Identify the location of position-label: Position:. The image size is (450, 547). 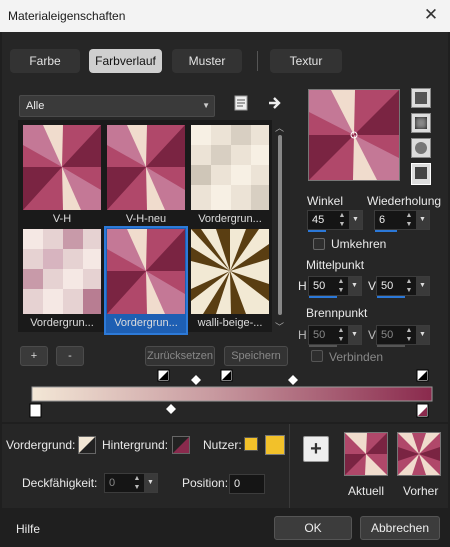
(205, 483).